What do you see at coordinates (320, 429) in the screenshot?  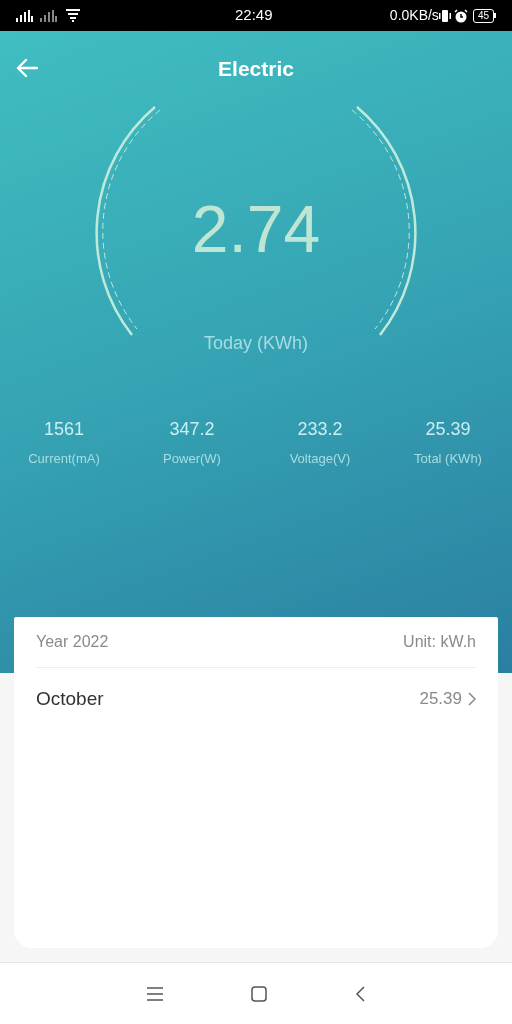 I see `stat-value: 233.2` at bounding box center [320, 429].